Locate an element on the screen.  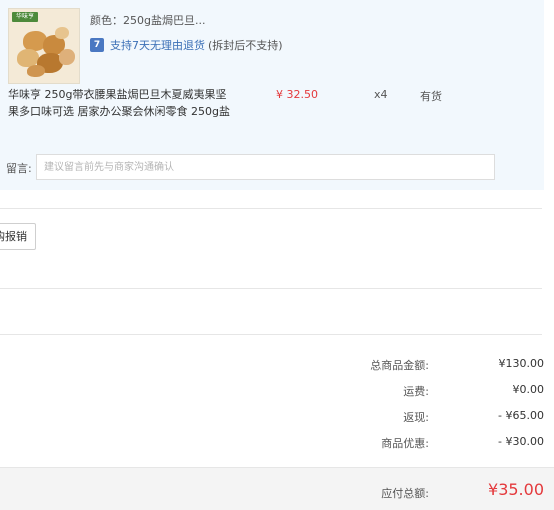
summary-value-discount: - ¥30.00 is located at coordinates (521, 441).